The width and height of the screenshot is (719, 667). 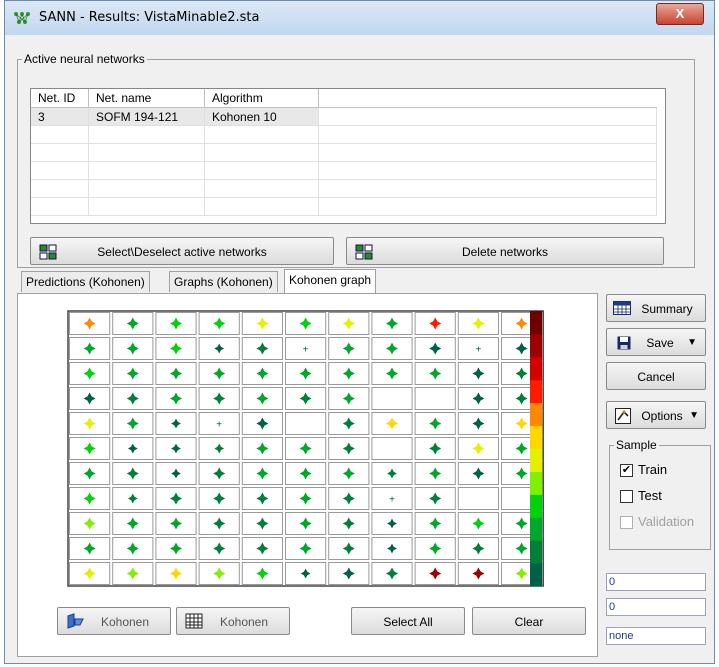 I want to click on options-label: Options, so click(x=662, y=416).